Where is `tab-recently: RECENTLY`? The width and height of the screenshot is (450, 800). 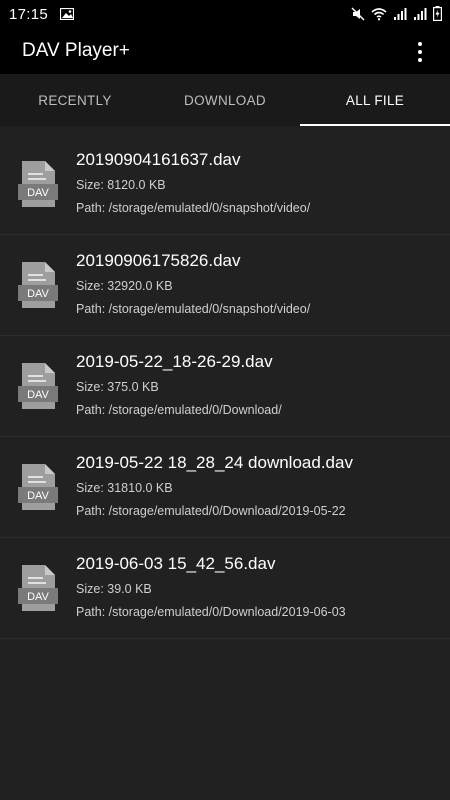
tab-recently: RECENTLY is located at coordinates (75, 100).